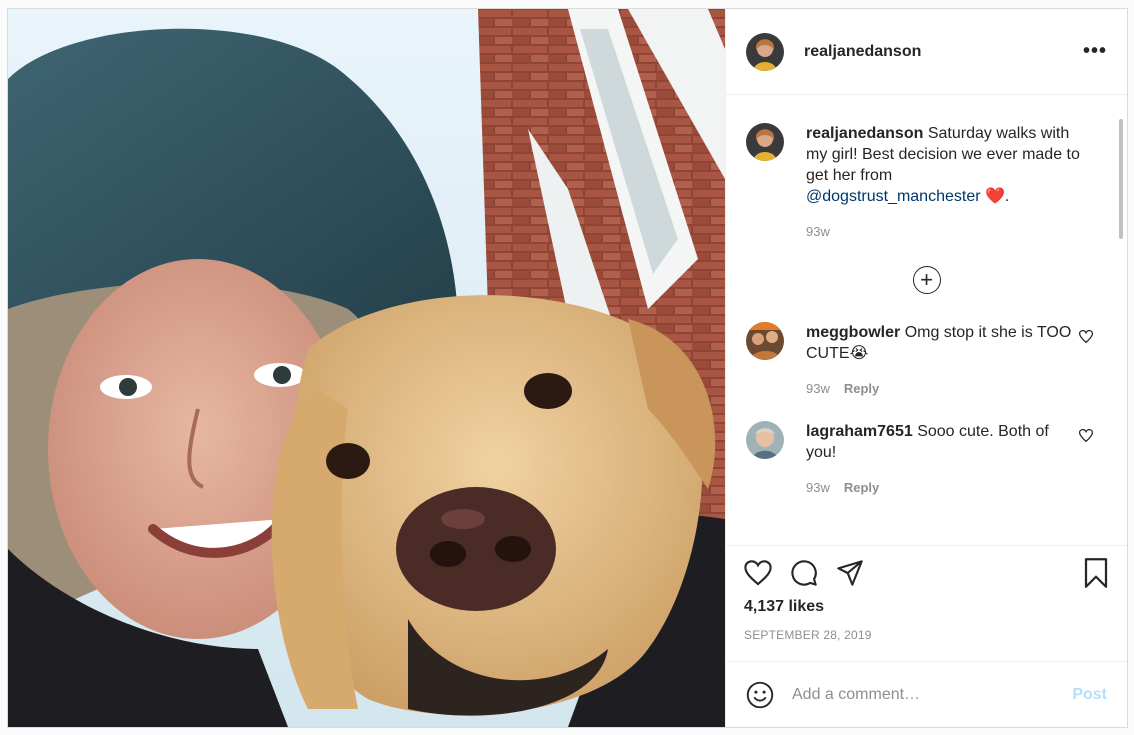 The width and height of the screenshot is (1134, 735). Describe the element at coordinates (995, 196) in the screenshot. I see `heart-emoji: ❤️` at that location.